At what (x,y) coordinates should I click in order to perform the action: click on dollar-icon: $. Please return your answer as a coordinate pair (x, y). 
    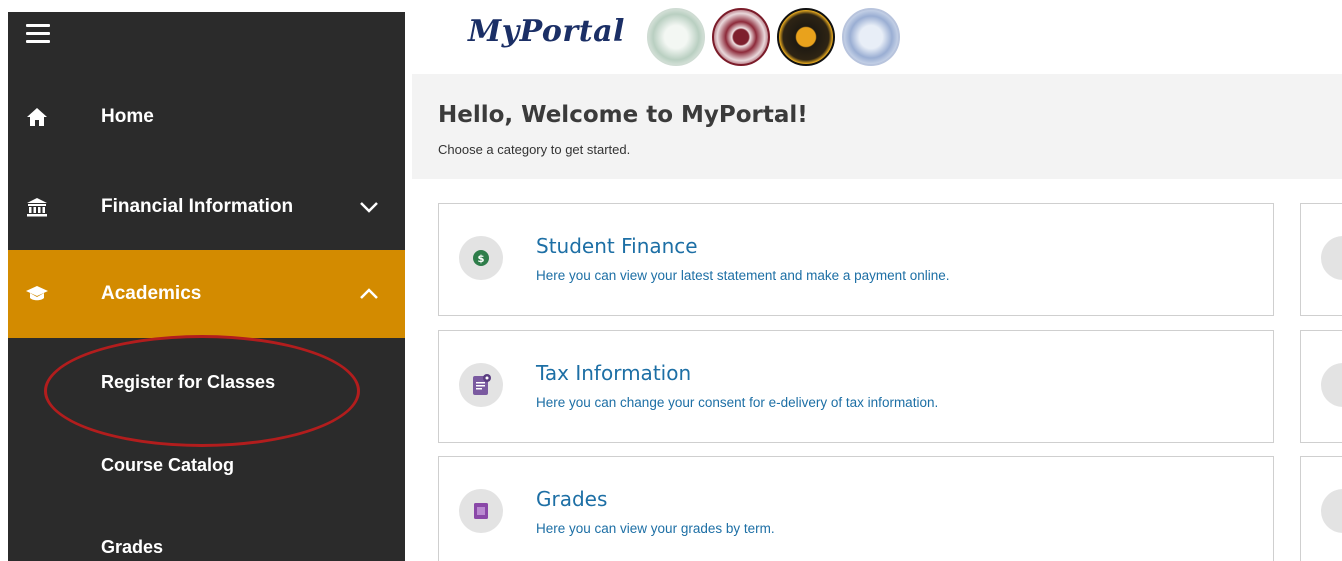
    Looking at the image, I should click on (481, 258).